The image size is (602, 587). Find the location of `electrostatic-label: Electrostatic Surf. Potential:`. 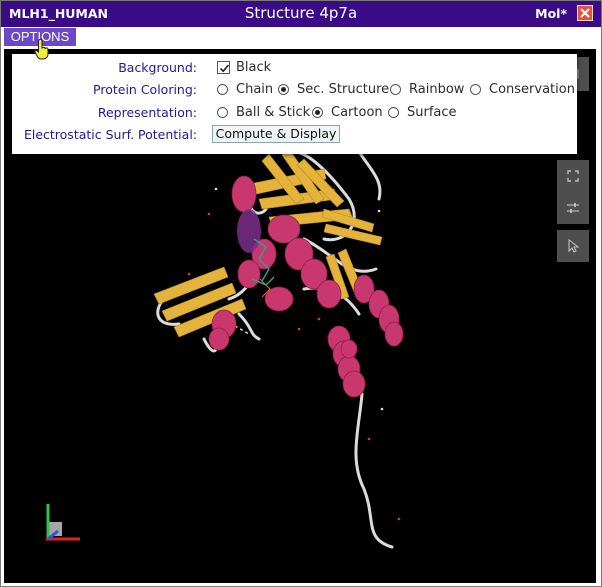

electrostatic-label: Electrostatic Surf. Potential: is located at coordinates (110, 134).